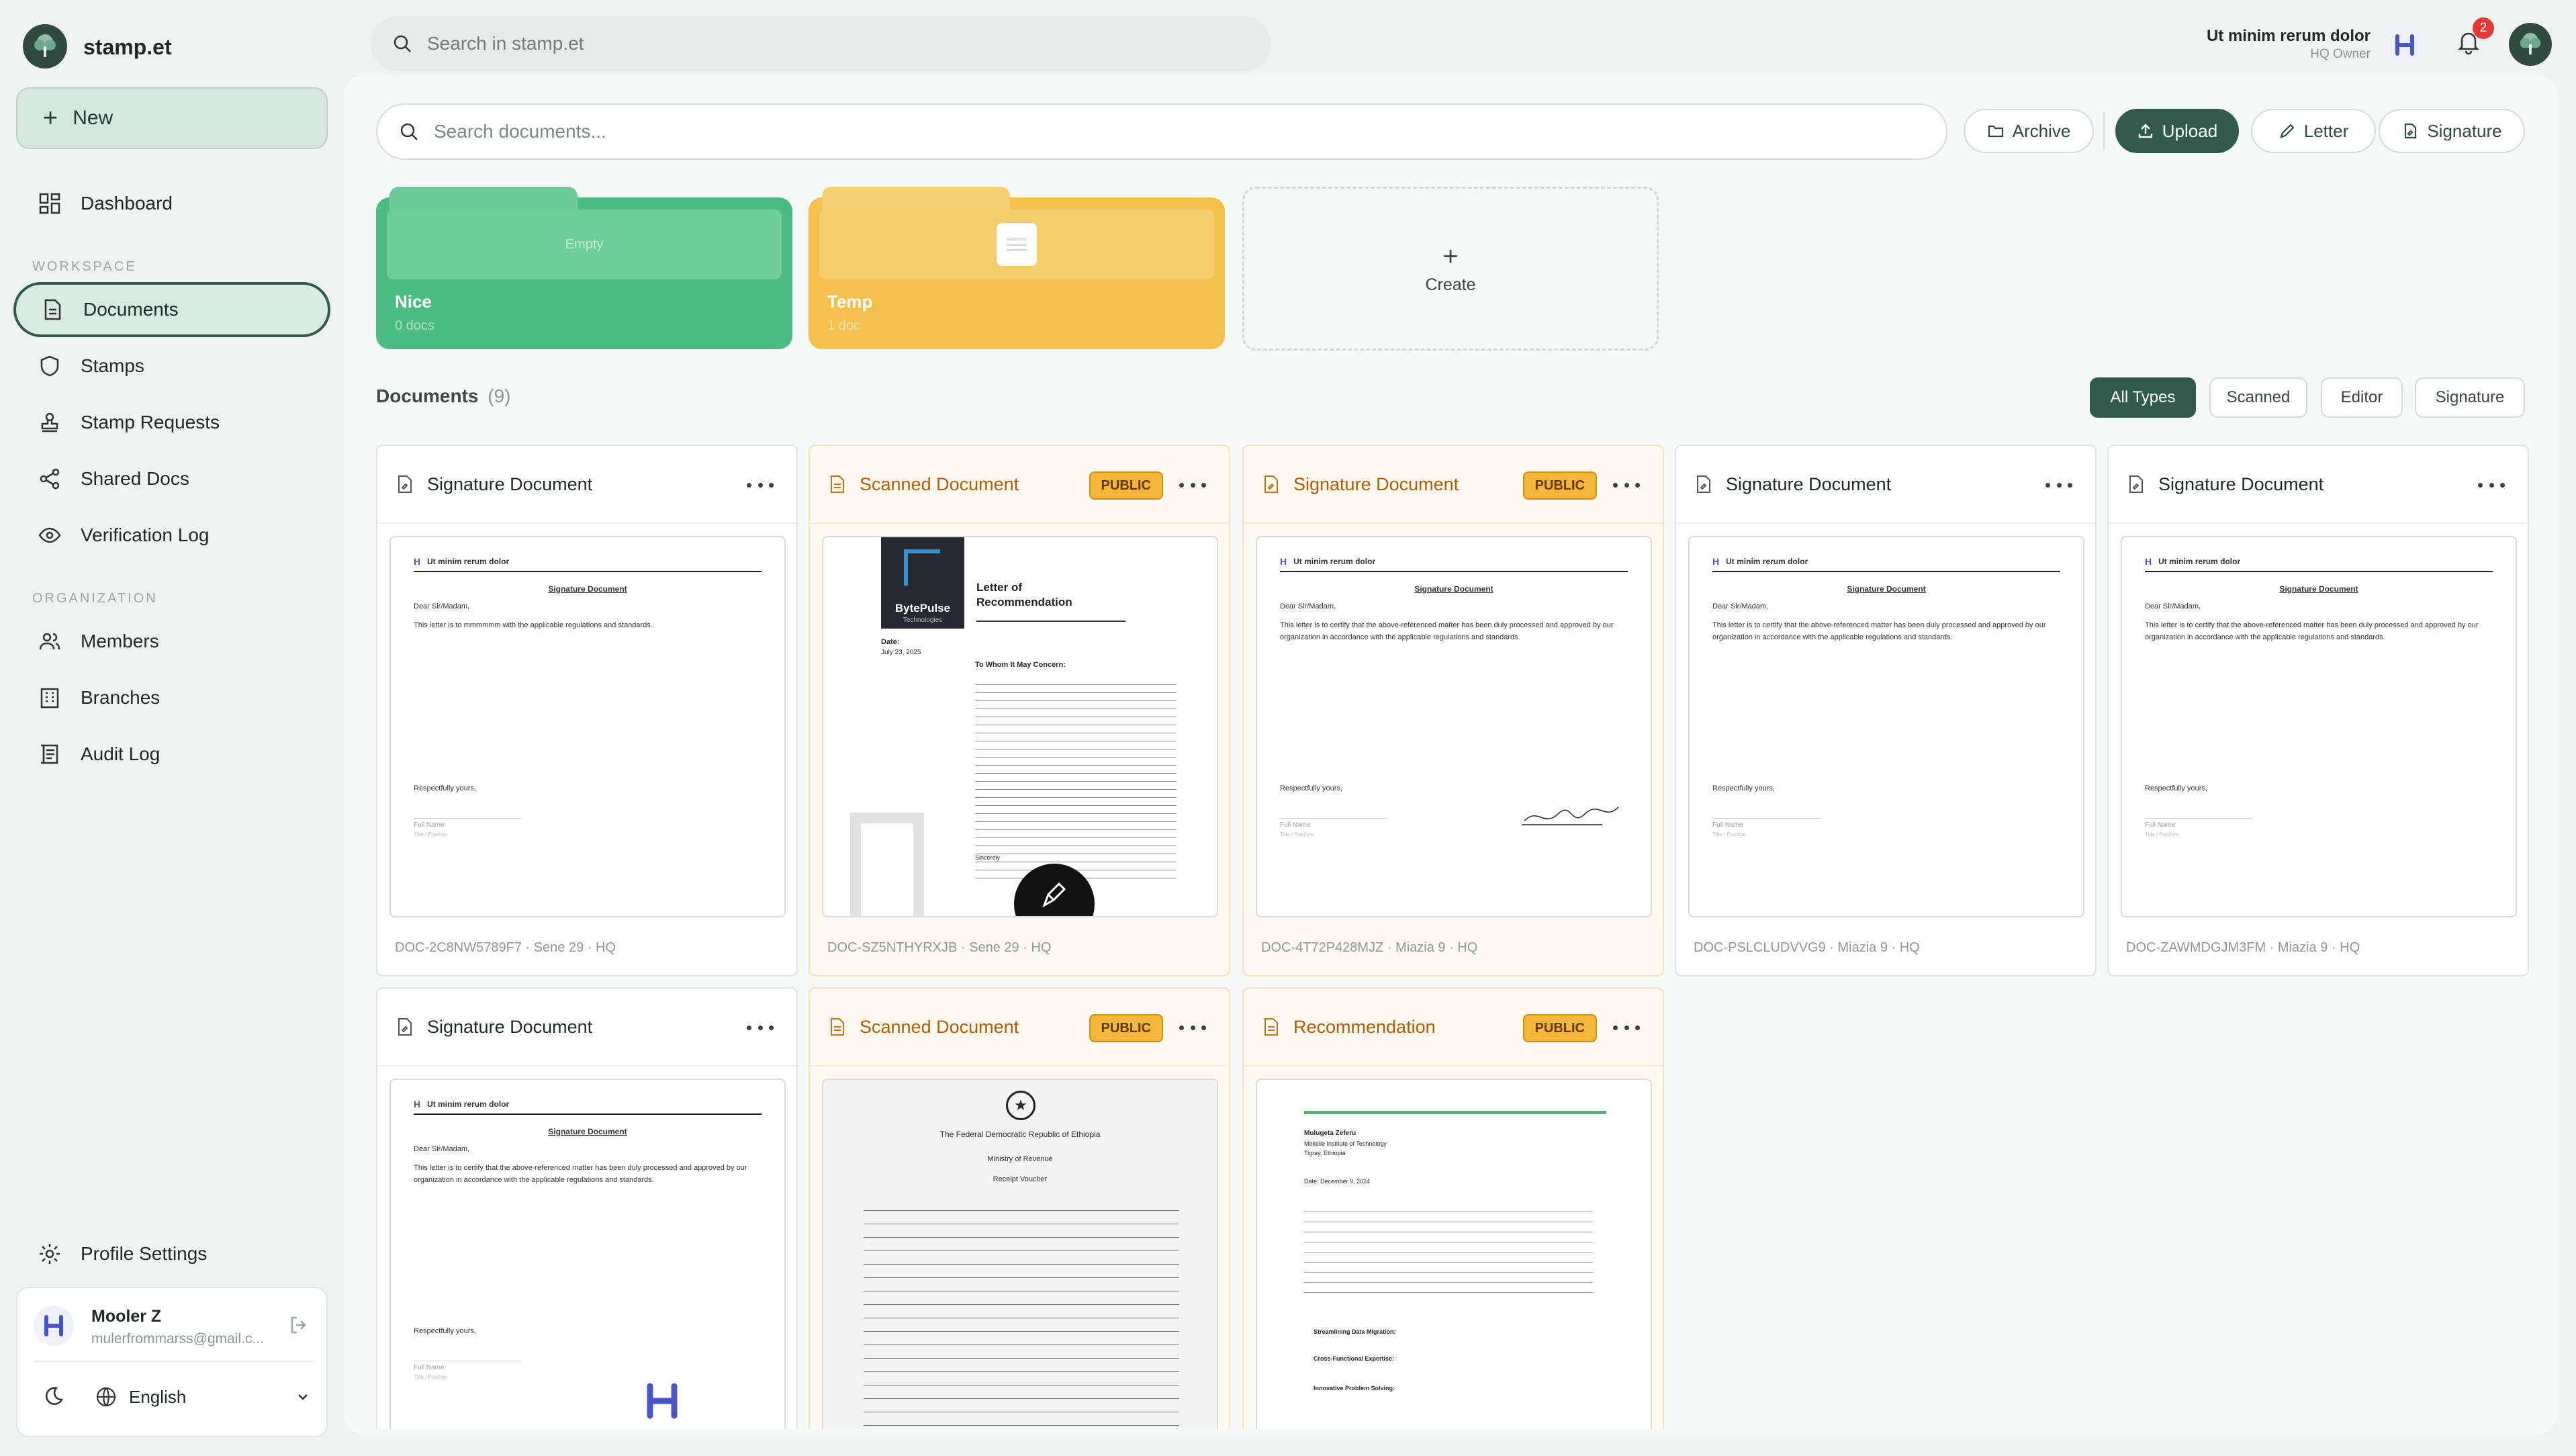 This screenshot has height=1456, width=2576. Describe the element at coordinates (106, 1397) in the screenshot. I see `globe-icon` at that location.